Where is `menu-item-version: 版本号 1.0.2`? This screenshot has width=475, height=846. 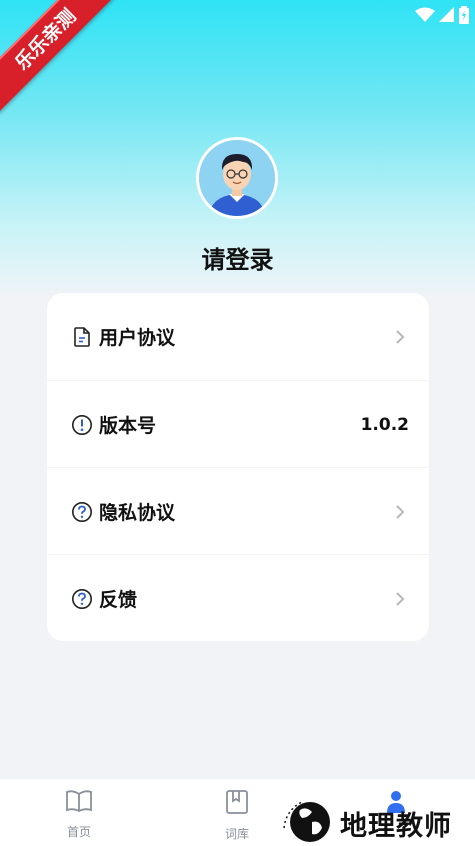
menu-item-version: 版本号 1.0.2 is located at coordinates (238, 424).